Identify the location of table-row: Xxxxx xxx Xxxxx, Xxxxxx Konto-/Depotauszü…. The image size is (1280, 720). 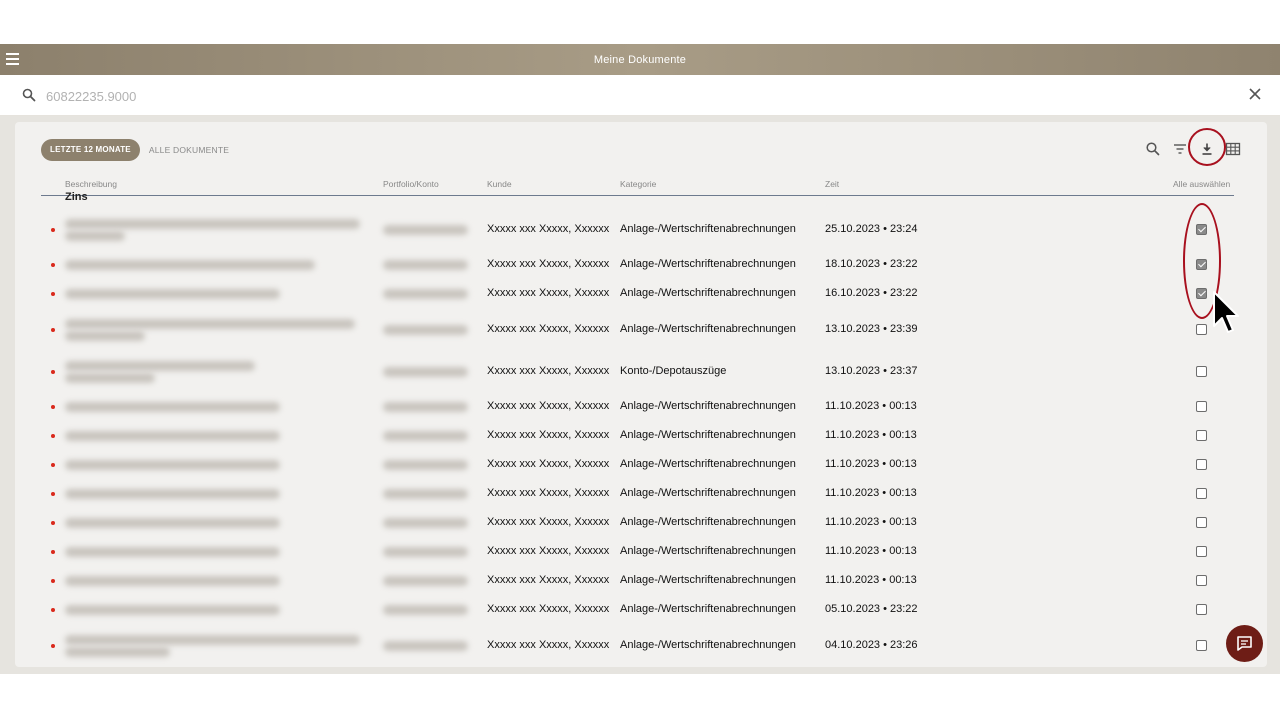
(637, 372).